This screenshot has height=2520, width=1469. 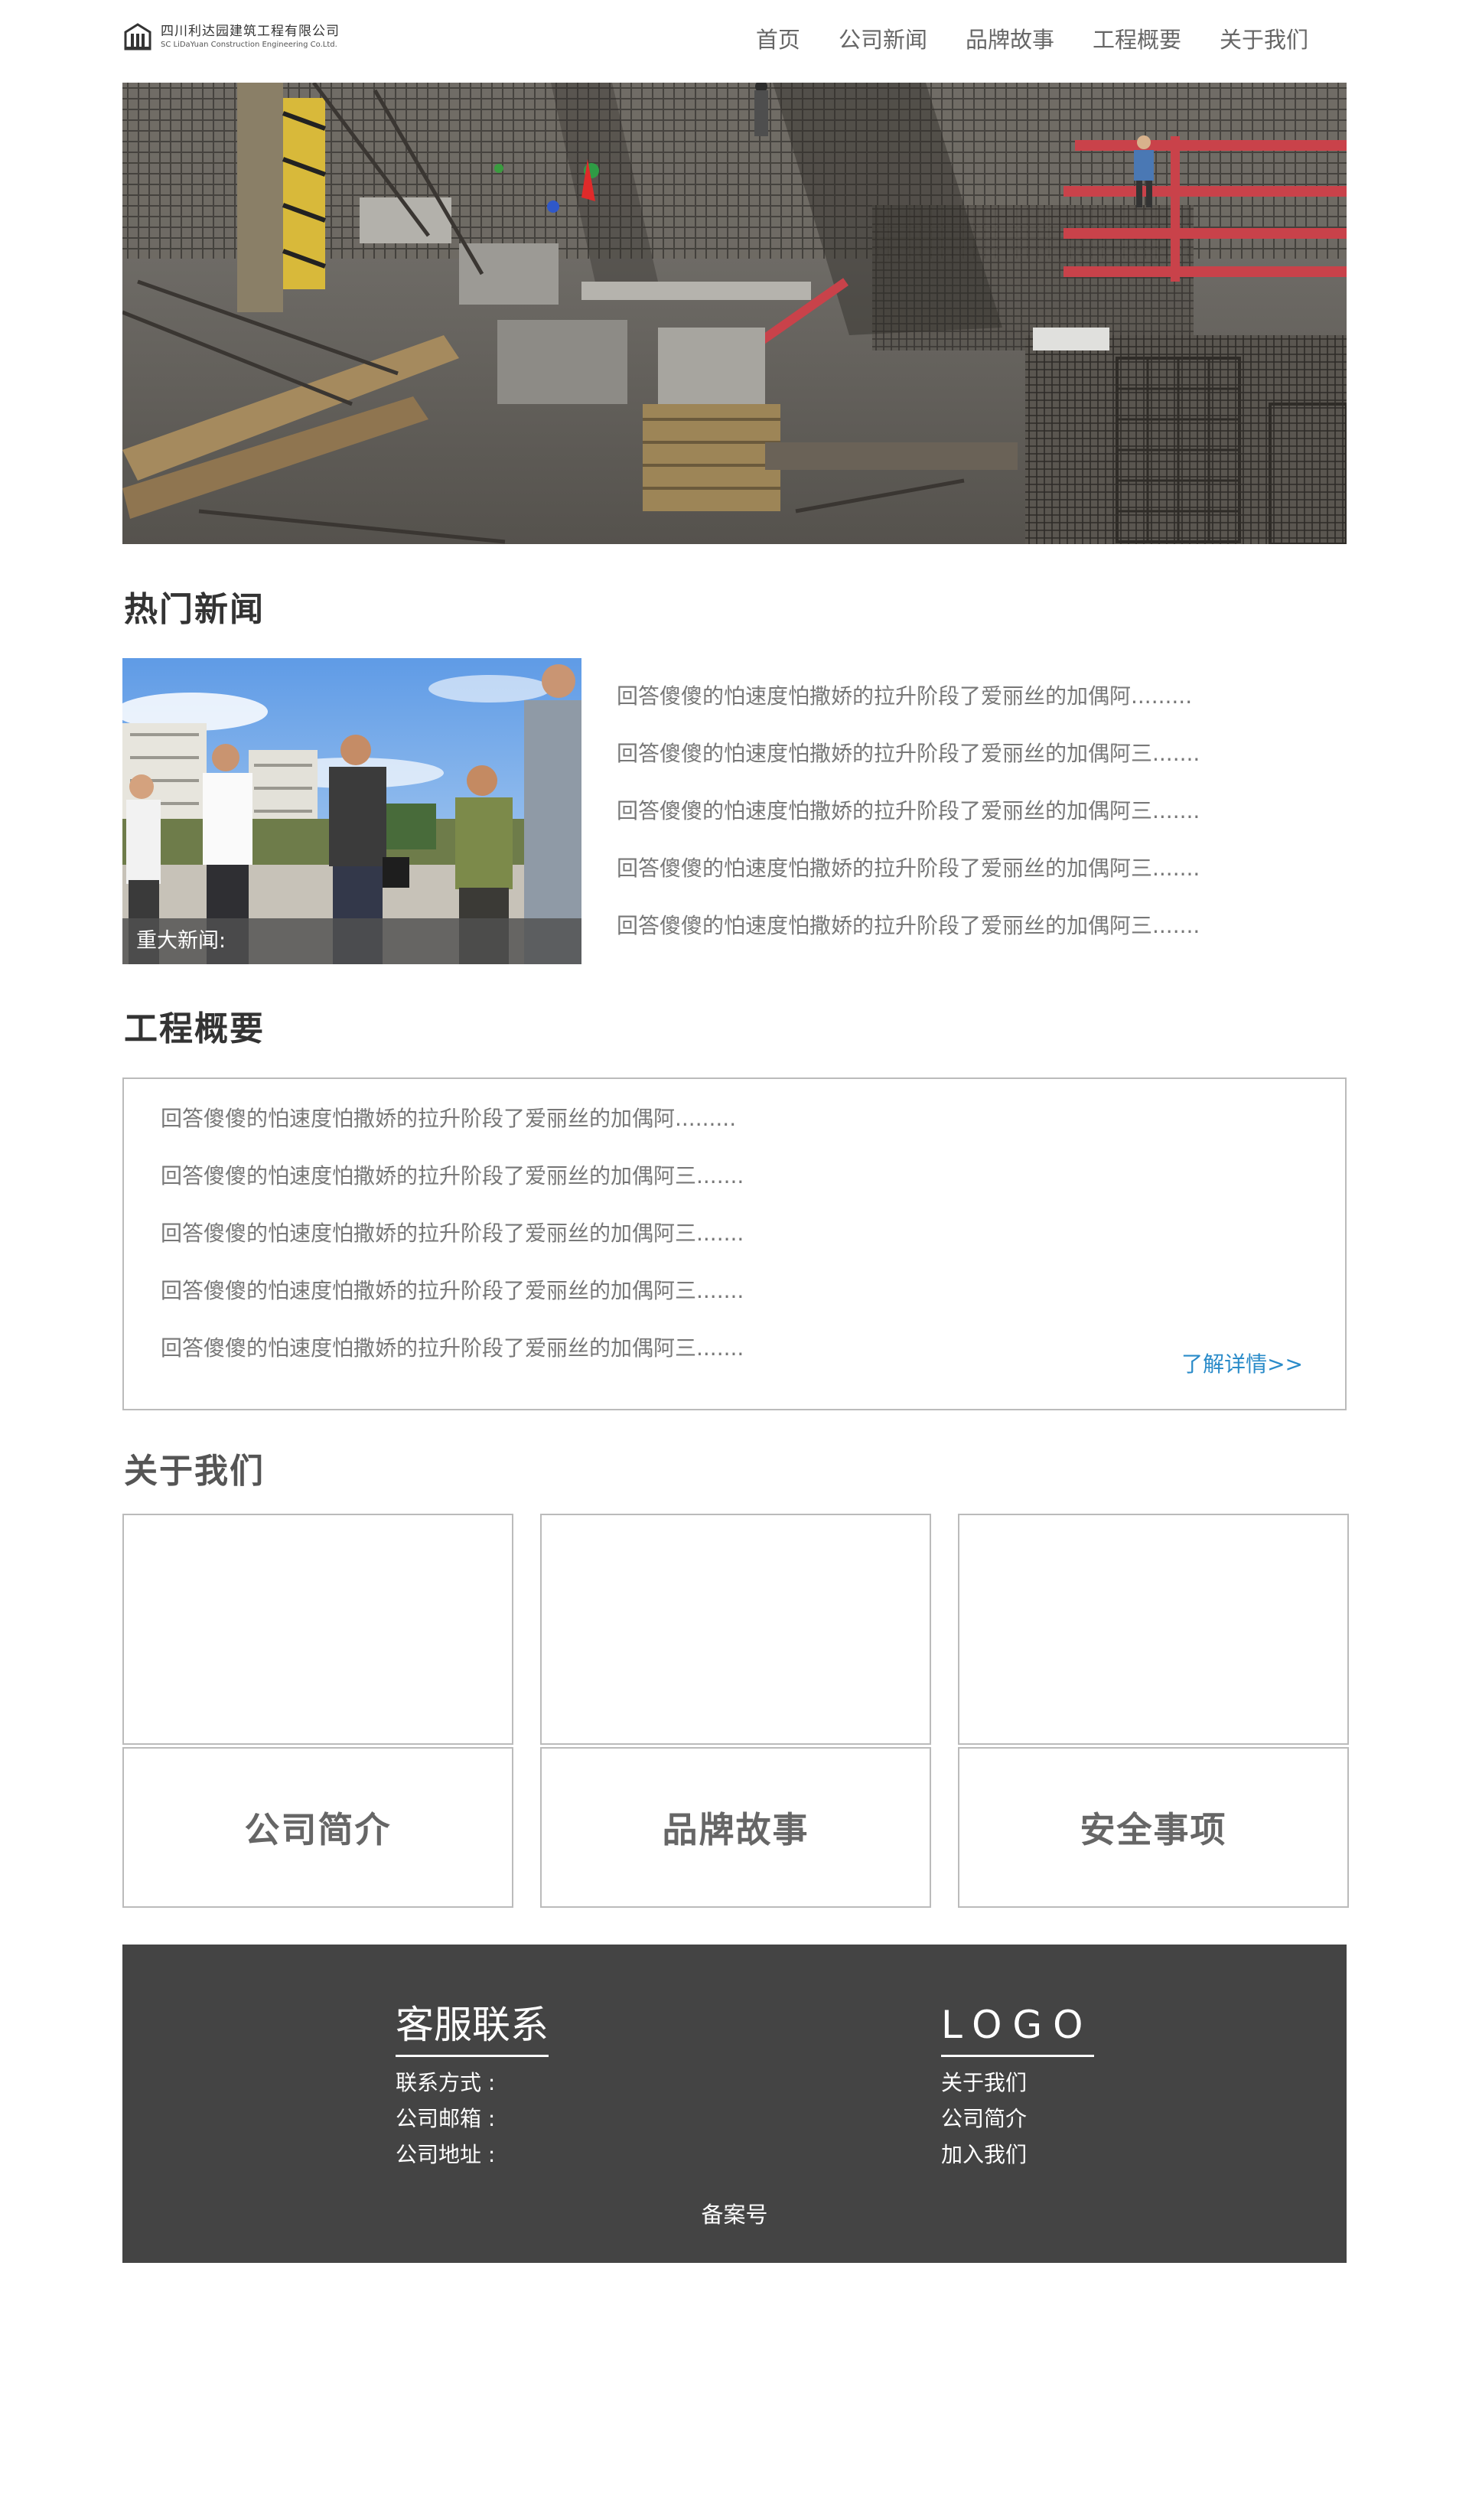 I want to click on about-heading: 关于我们, so click(x=195, y=1471).